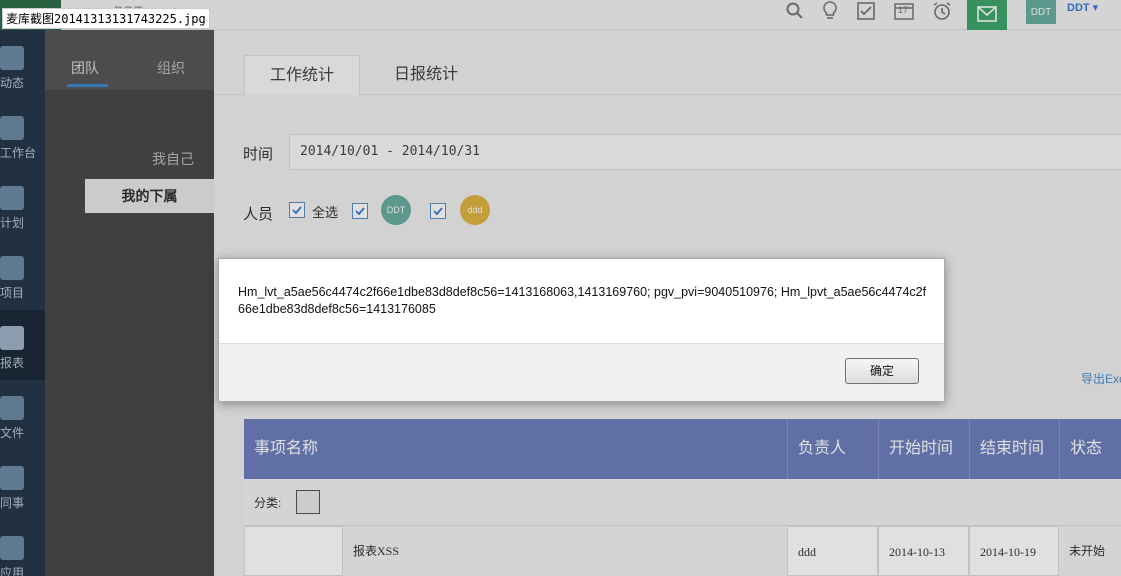 Image resolution: width=1121 pixels, height=576 pixels. Describe the element at coordinates (882, 371) in the screenshot. I see `ok-button: 确定` at that location.